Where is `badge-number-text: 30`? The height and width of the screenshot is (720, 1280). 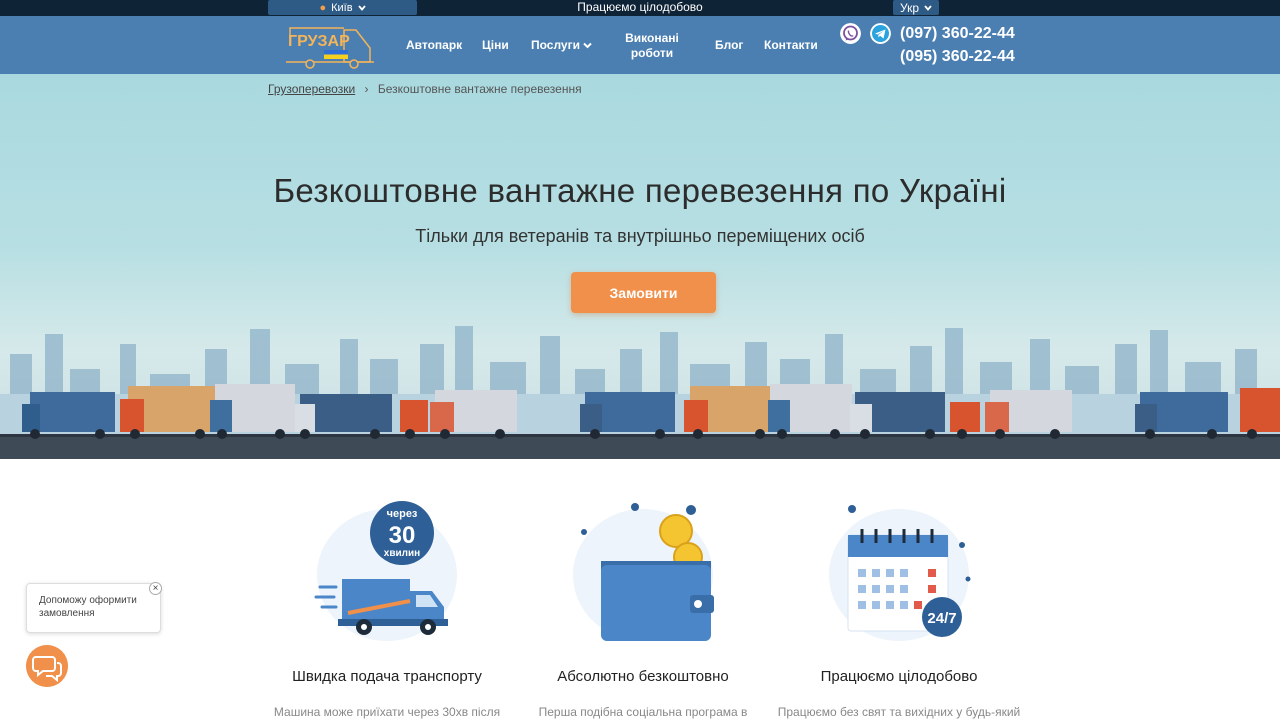
badge-number-text: 30 is located at coordinates (402, 535).